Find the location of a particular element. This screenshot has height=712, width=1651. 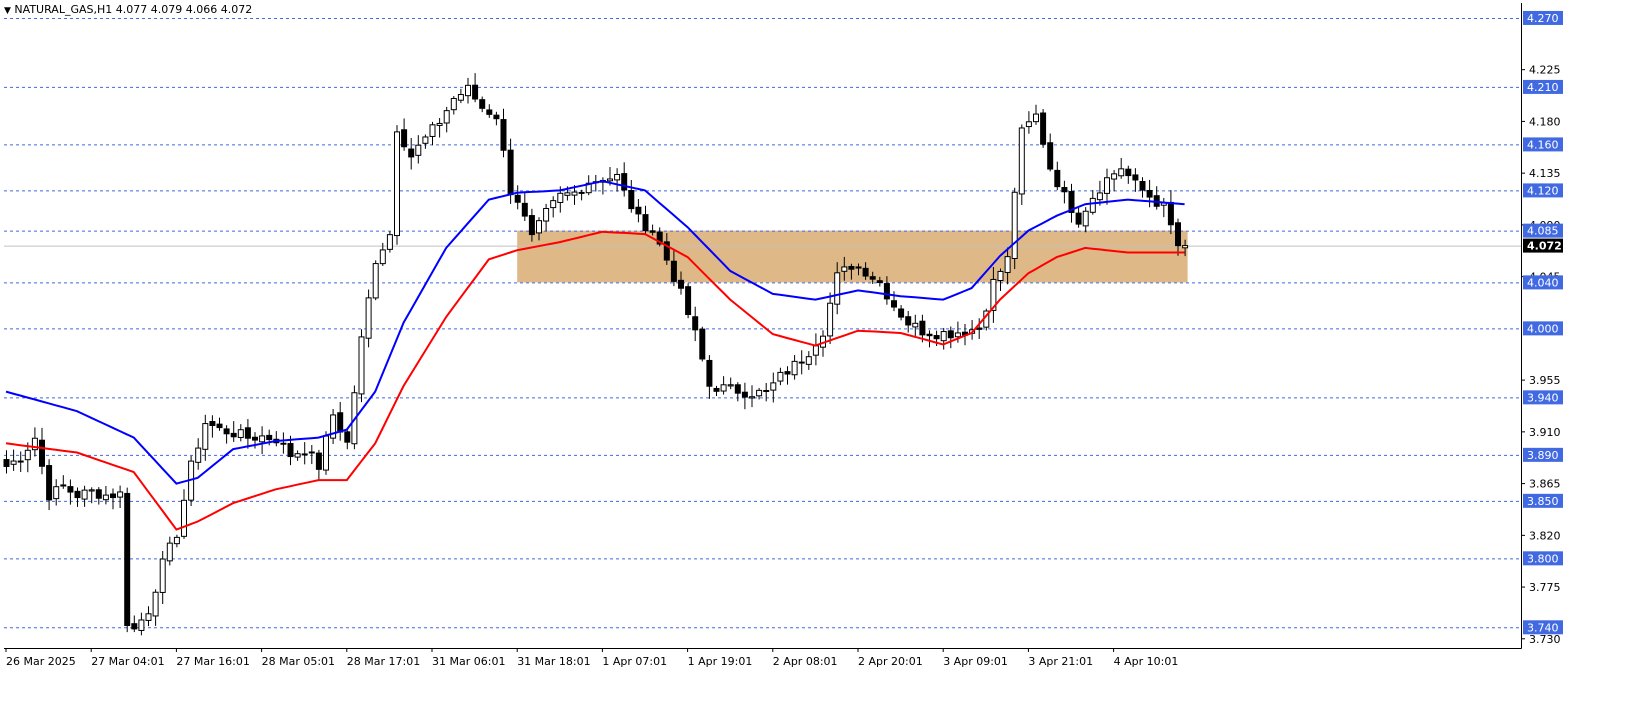

level-price-tag: 4.120 is located at coordinates (1543, 190).